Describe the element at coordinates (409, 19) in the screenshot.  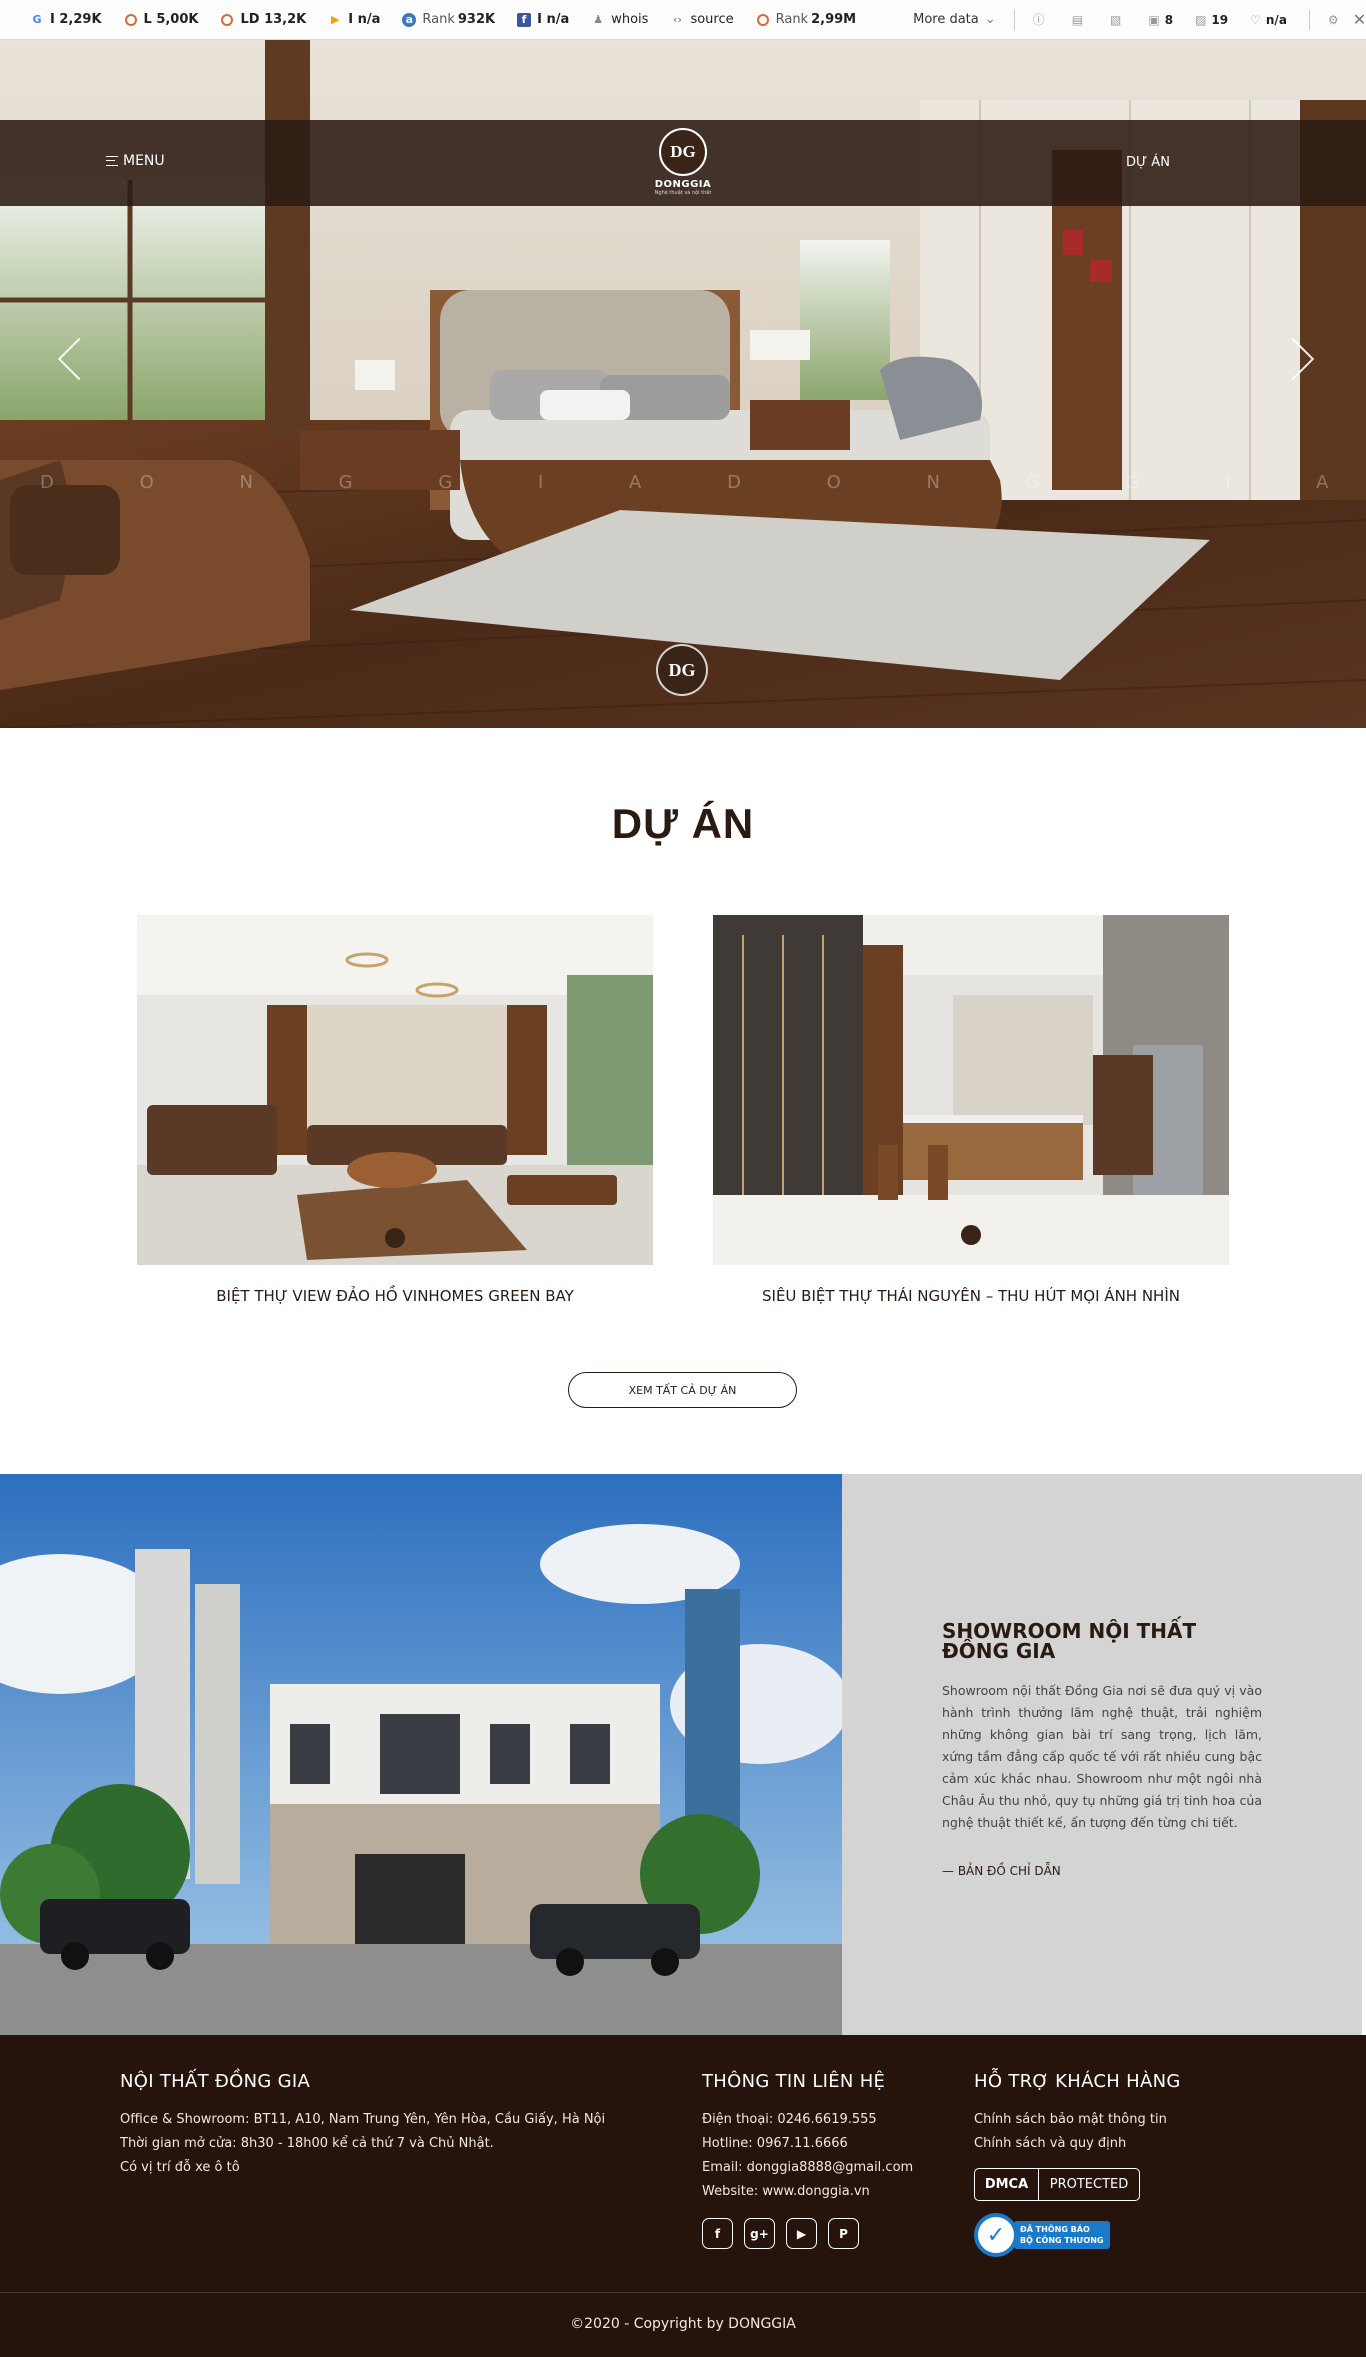
I see `rank-icon: a` at that location.